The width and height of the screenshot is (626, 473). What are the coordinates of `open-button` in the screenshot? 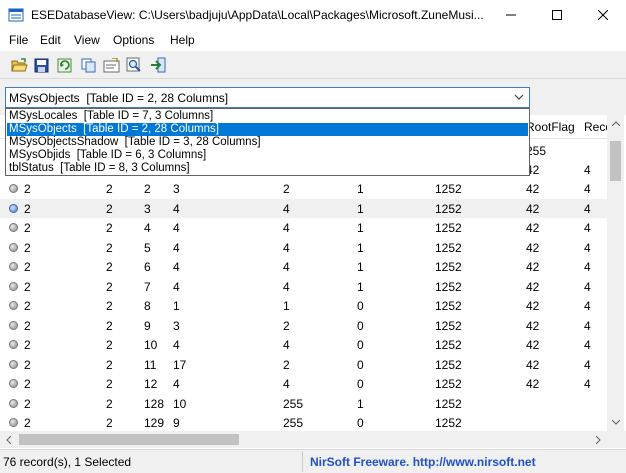 It's located at (19, 65).